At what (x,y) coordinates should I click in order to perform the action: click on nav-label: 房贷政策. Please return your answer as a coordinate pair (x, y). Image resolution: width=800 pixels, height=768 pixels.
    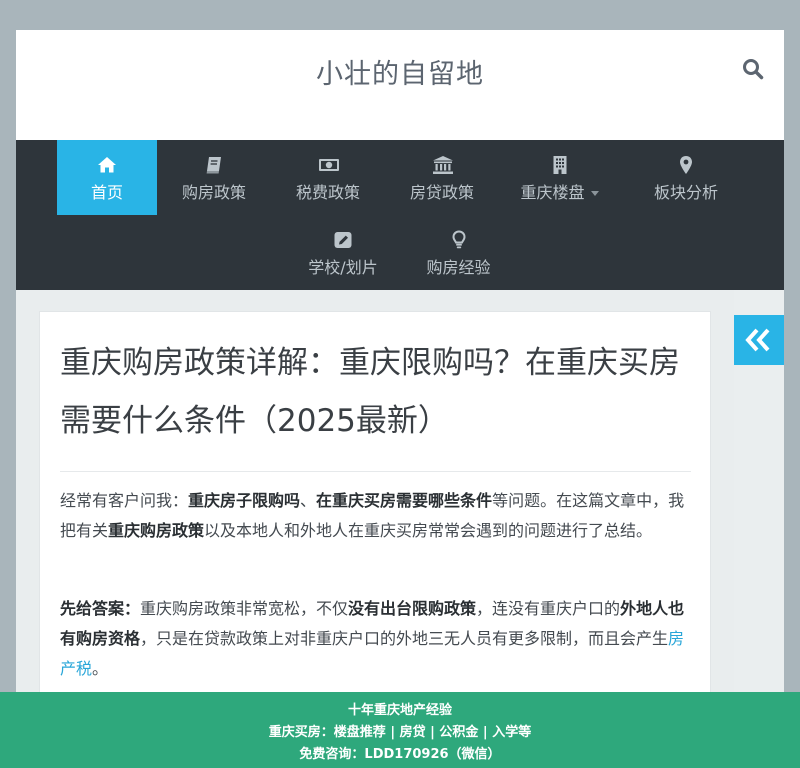
    Looking at the image, I should click on (441, 192).